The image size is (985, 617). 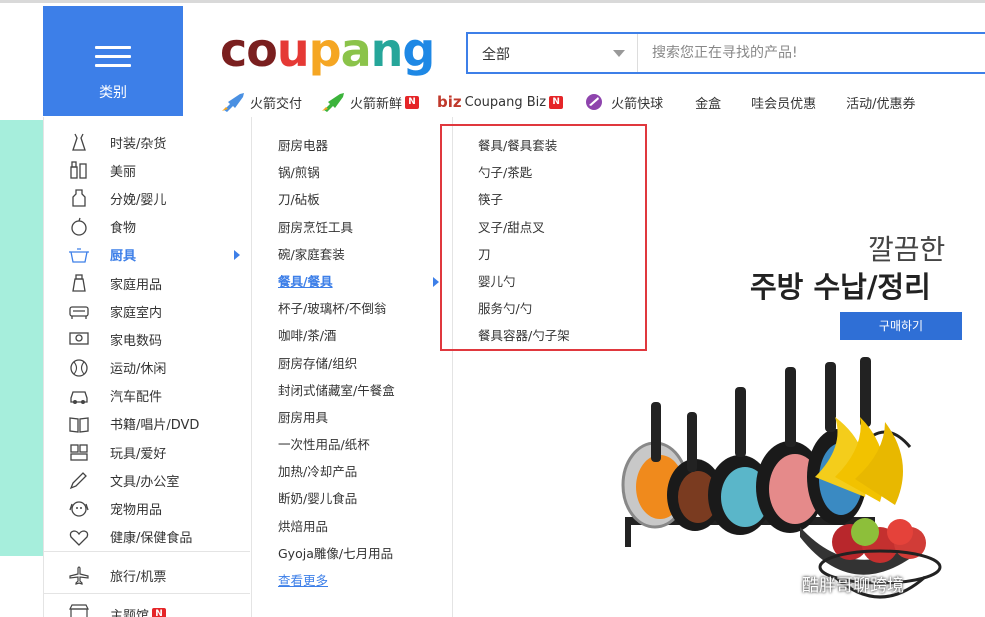 What do you see at coordinates (363, 417) in the screenshot?
I see `subcategory-item: 厨房用具` at bounding box center [363, 417].